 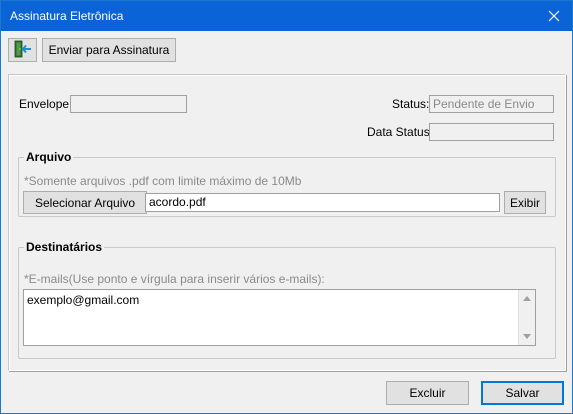 I want to click on exit-door-icon, so click(x=23, y=50).